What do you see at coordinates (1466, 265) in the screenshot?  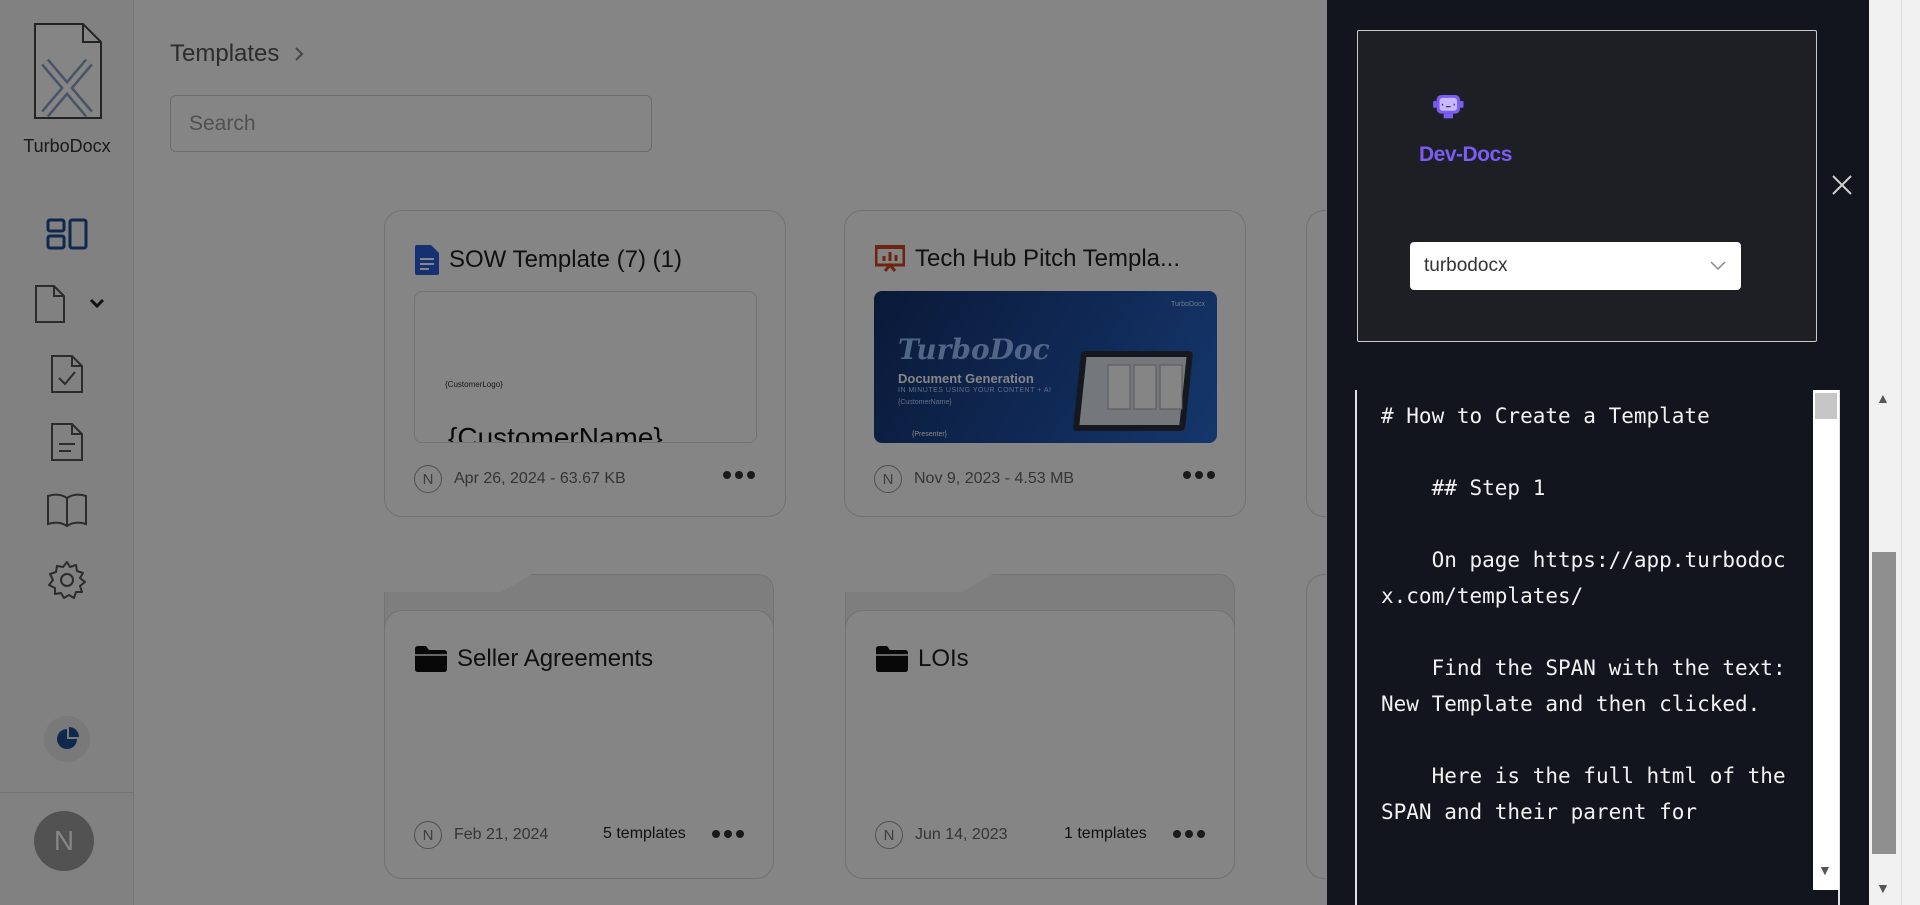 I see `project-select-value: turbodocx` at bounding box center [1466, 265].